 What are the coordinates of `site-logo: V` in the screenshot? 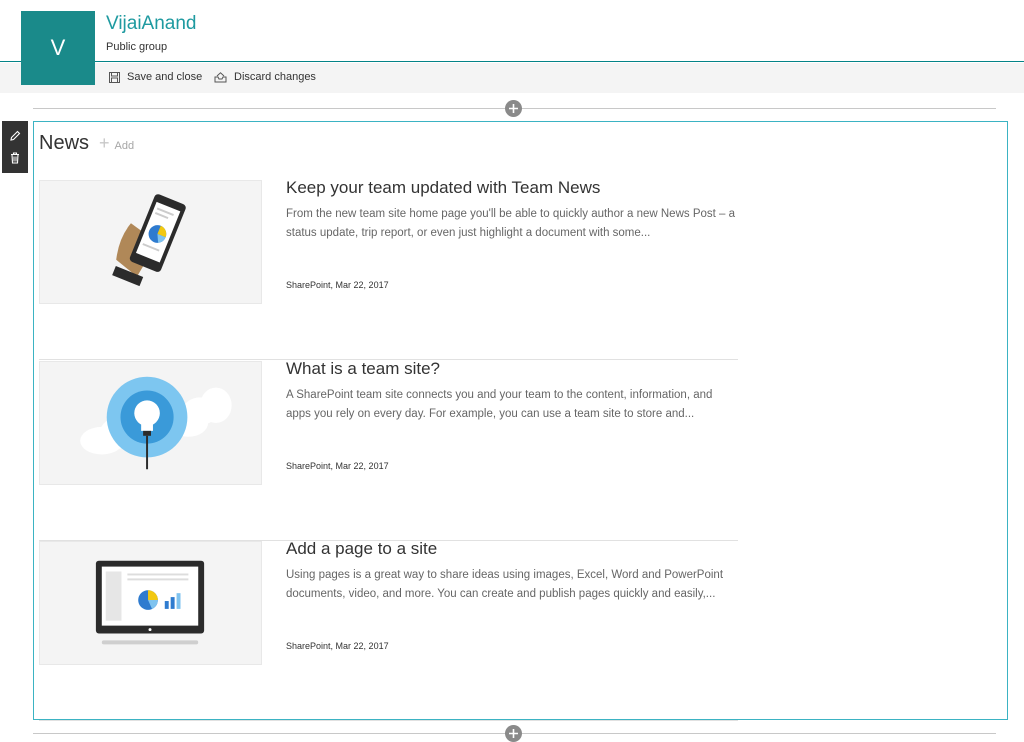 It's located at (58, 48).